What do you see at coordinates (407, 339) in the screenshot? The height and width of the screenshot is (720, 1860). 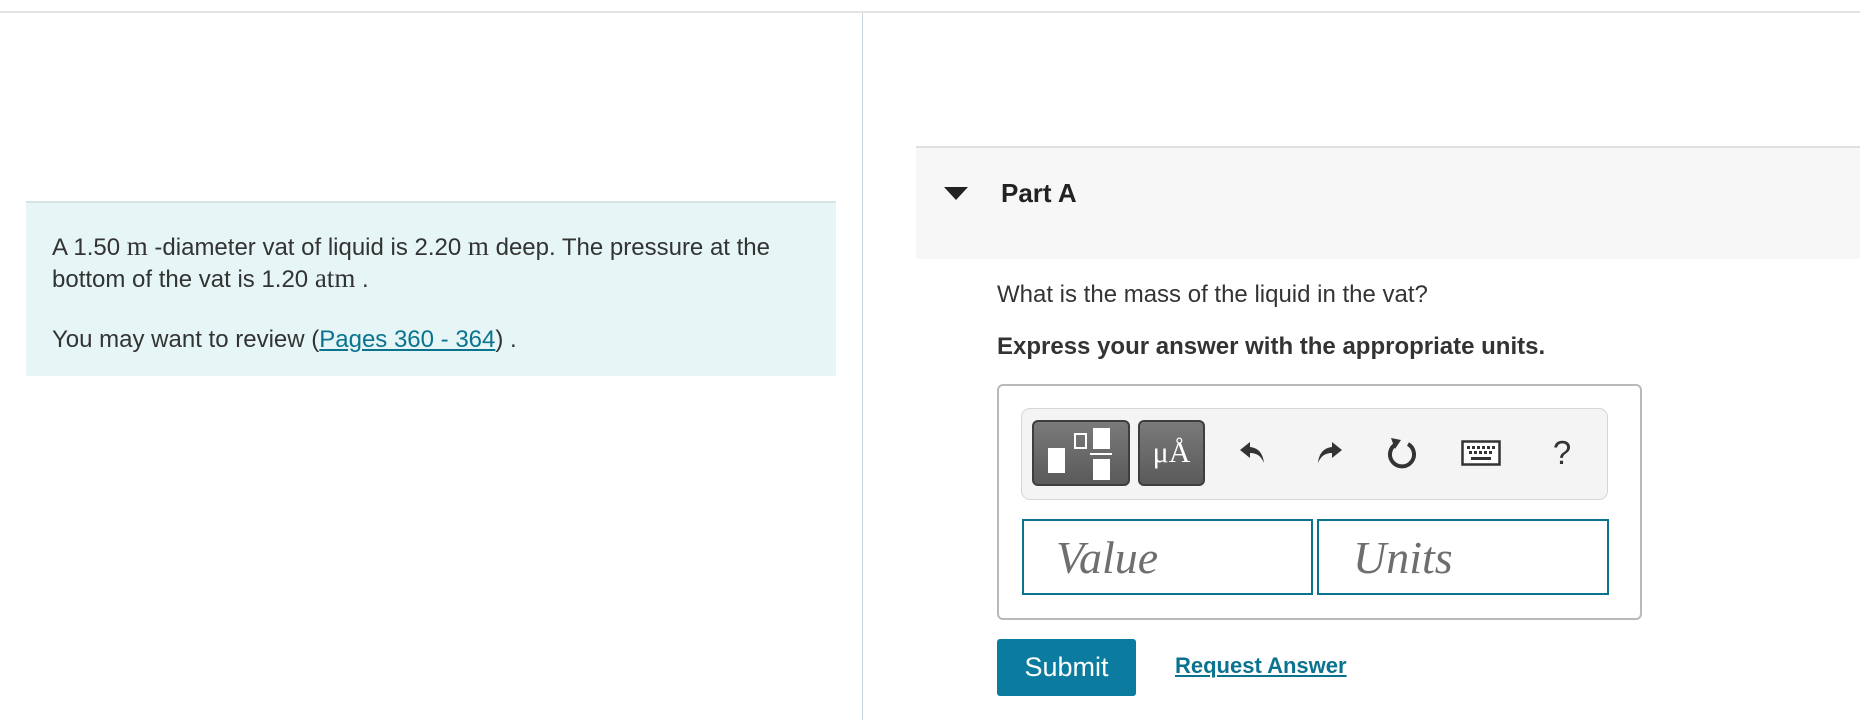 I see `review-pages-link: Pages 360 - 364` at bounding box center [407, 339].